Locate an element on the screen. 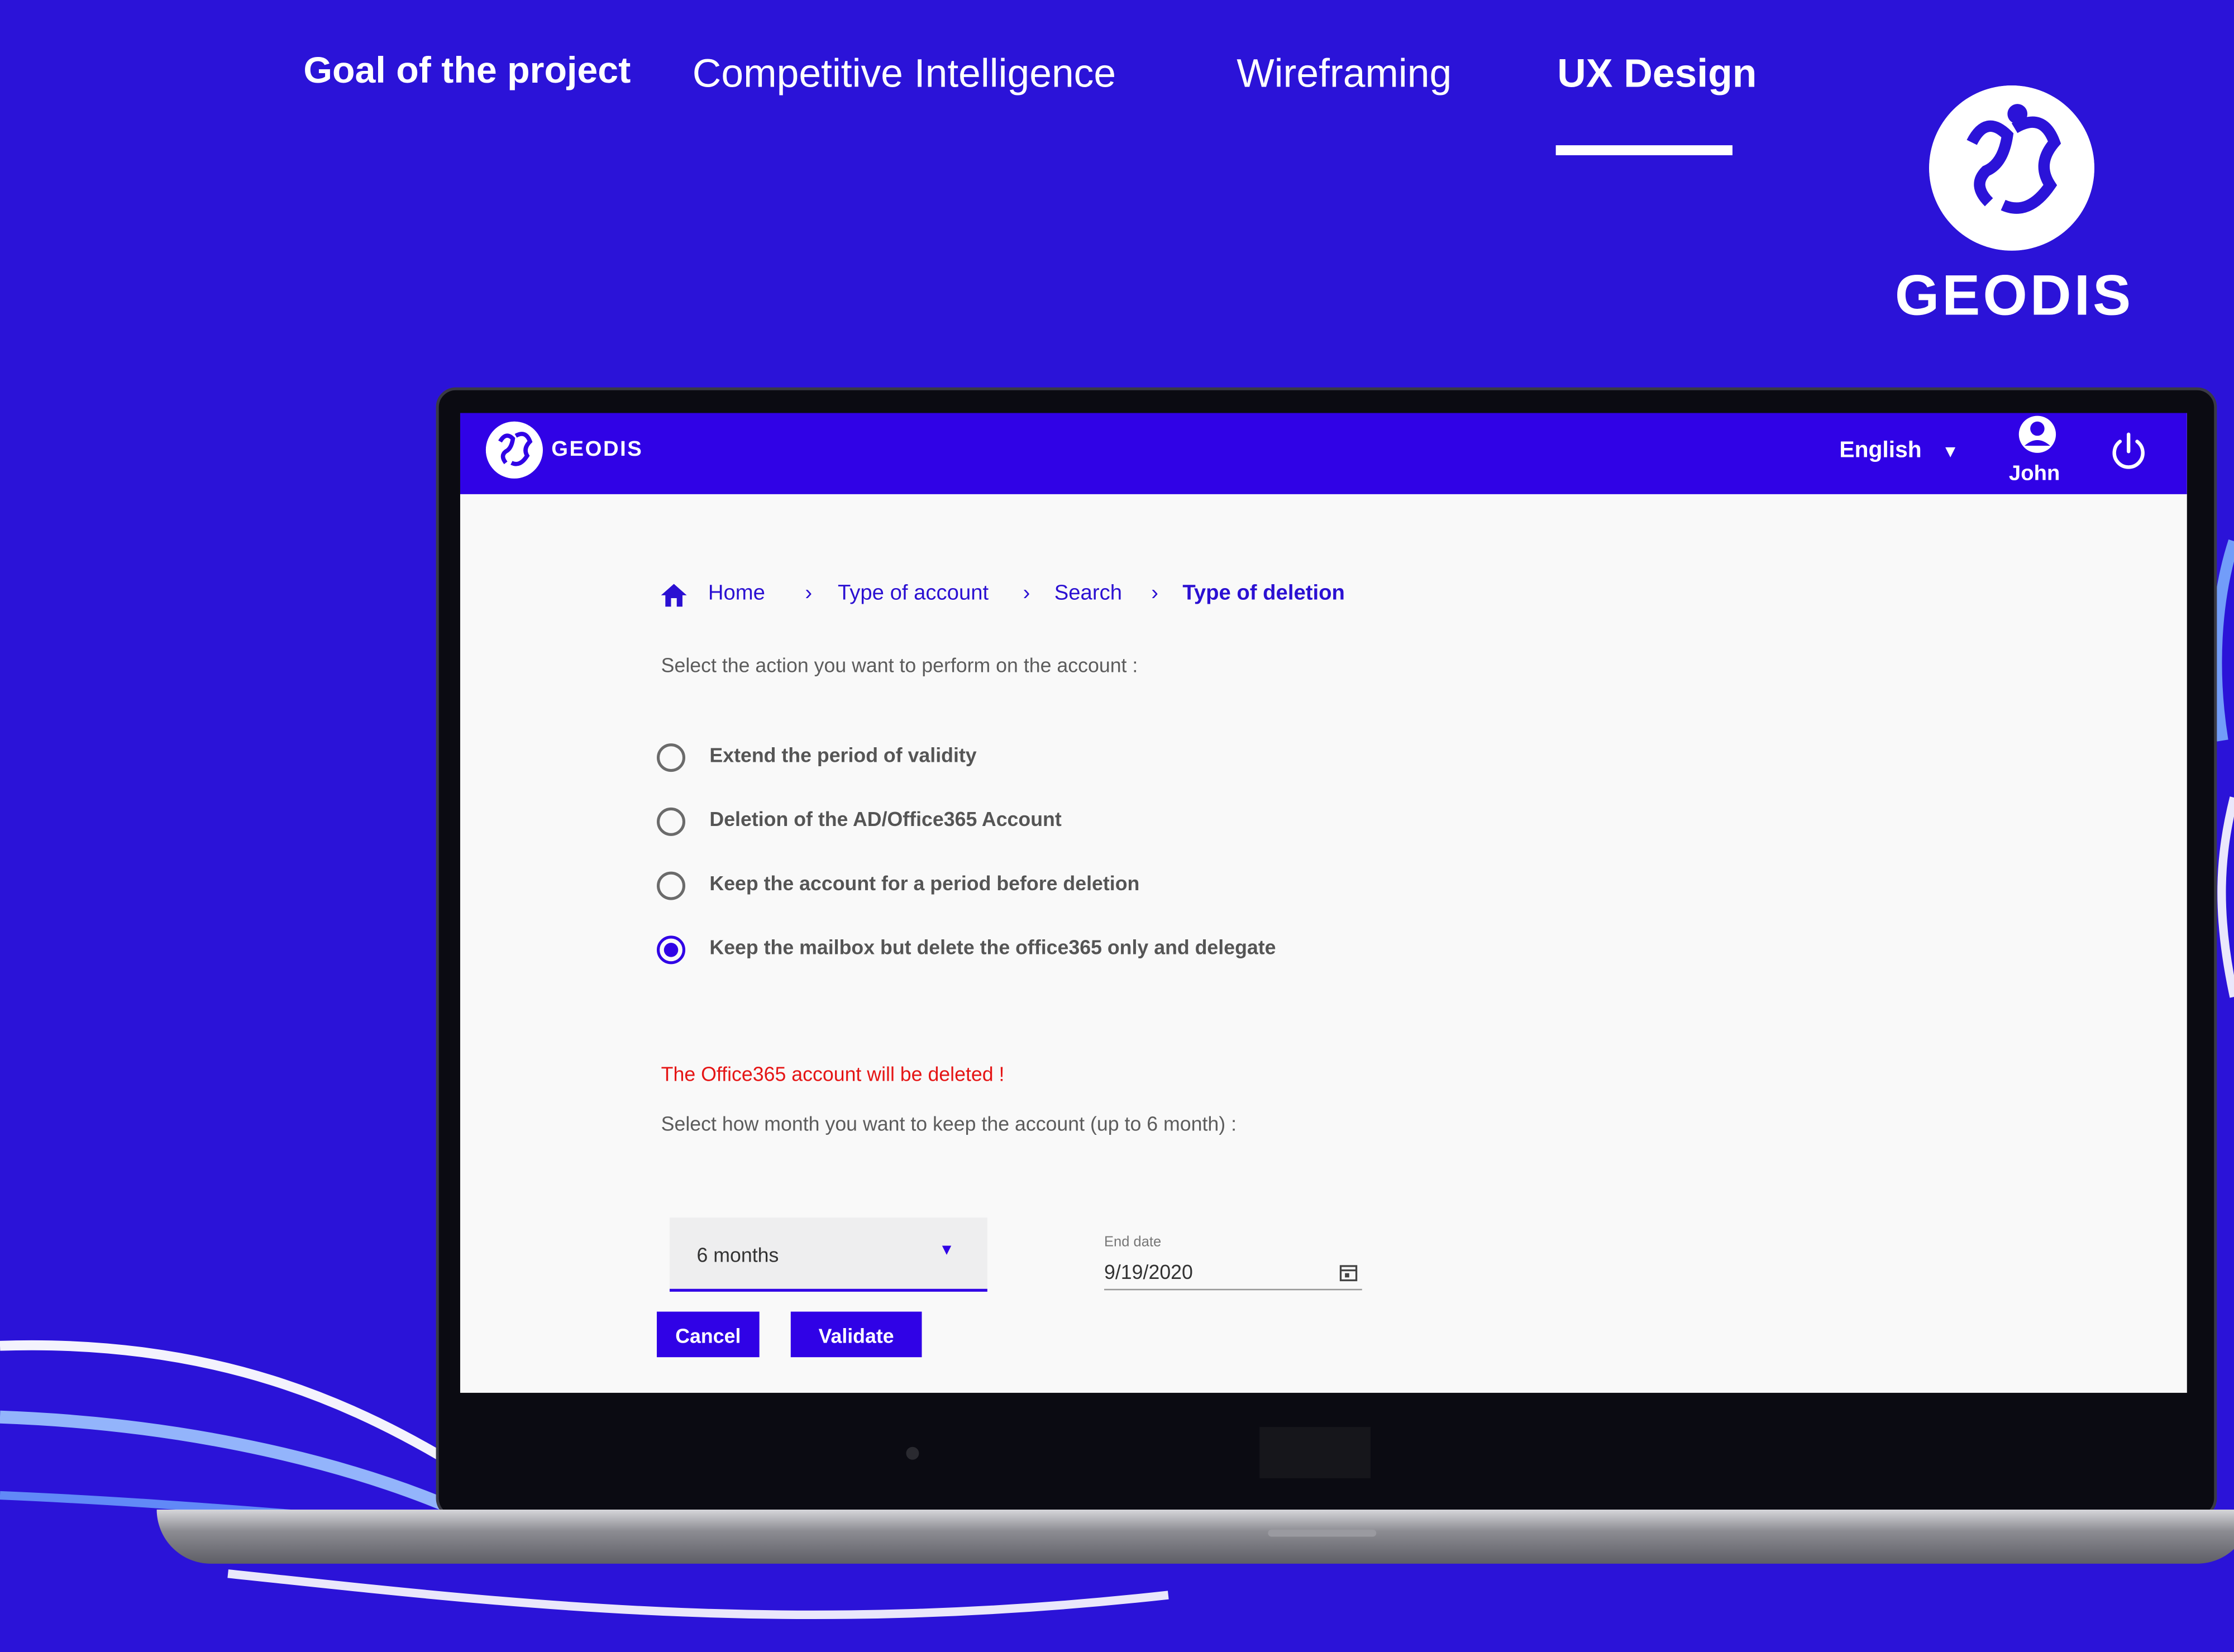  duration-value: 6 months is located at coordinates (737, 1254).